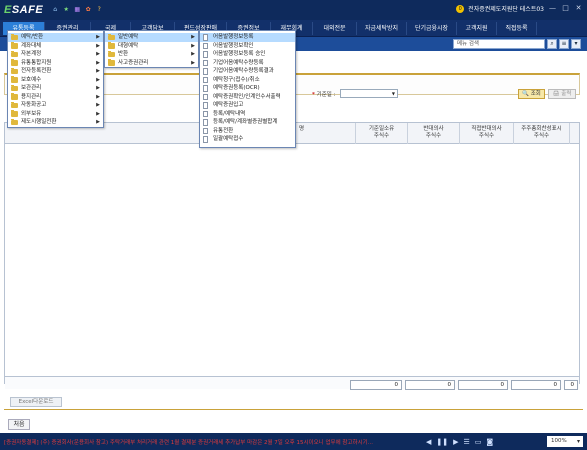 Image resolution: width=587 pixels, height=450 pixels. Describe the element at coordinates (247, 71) in the screenshot. I see `dd3-item: 기업어음예탁수량등록결과` at that location.